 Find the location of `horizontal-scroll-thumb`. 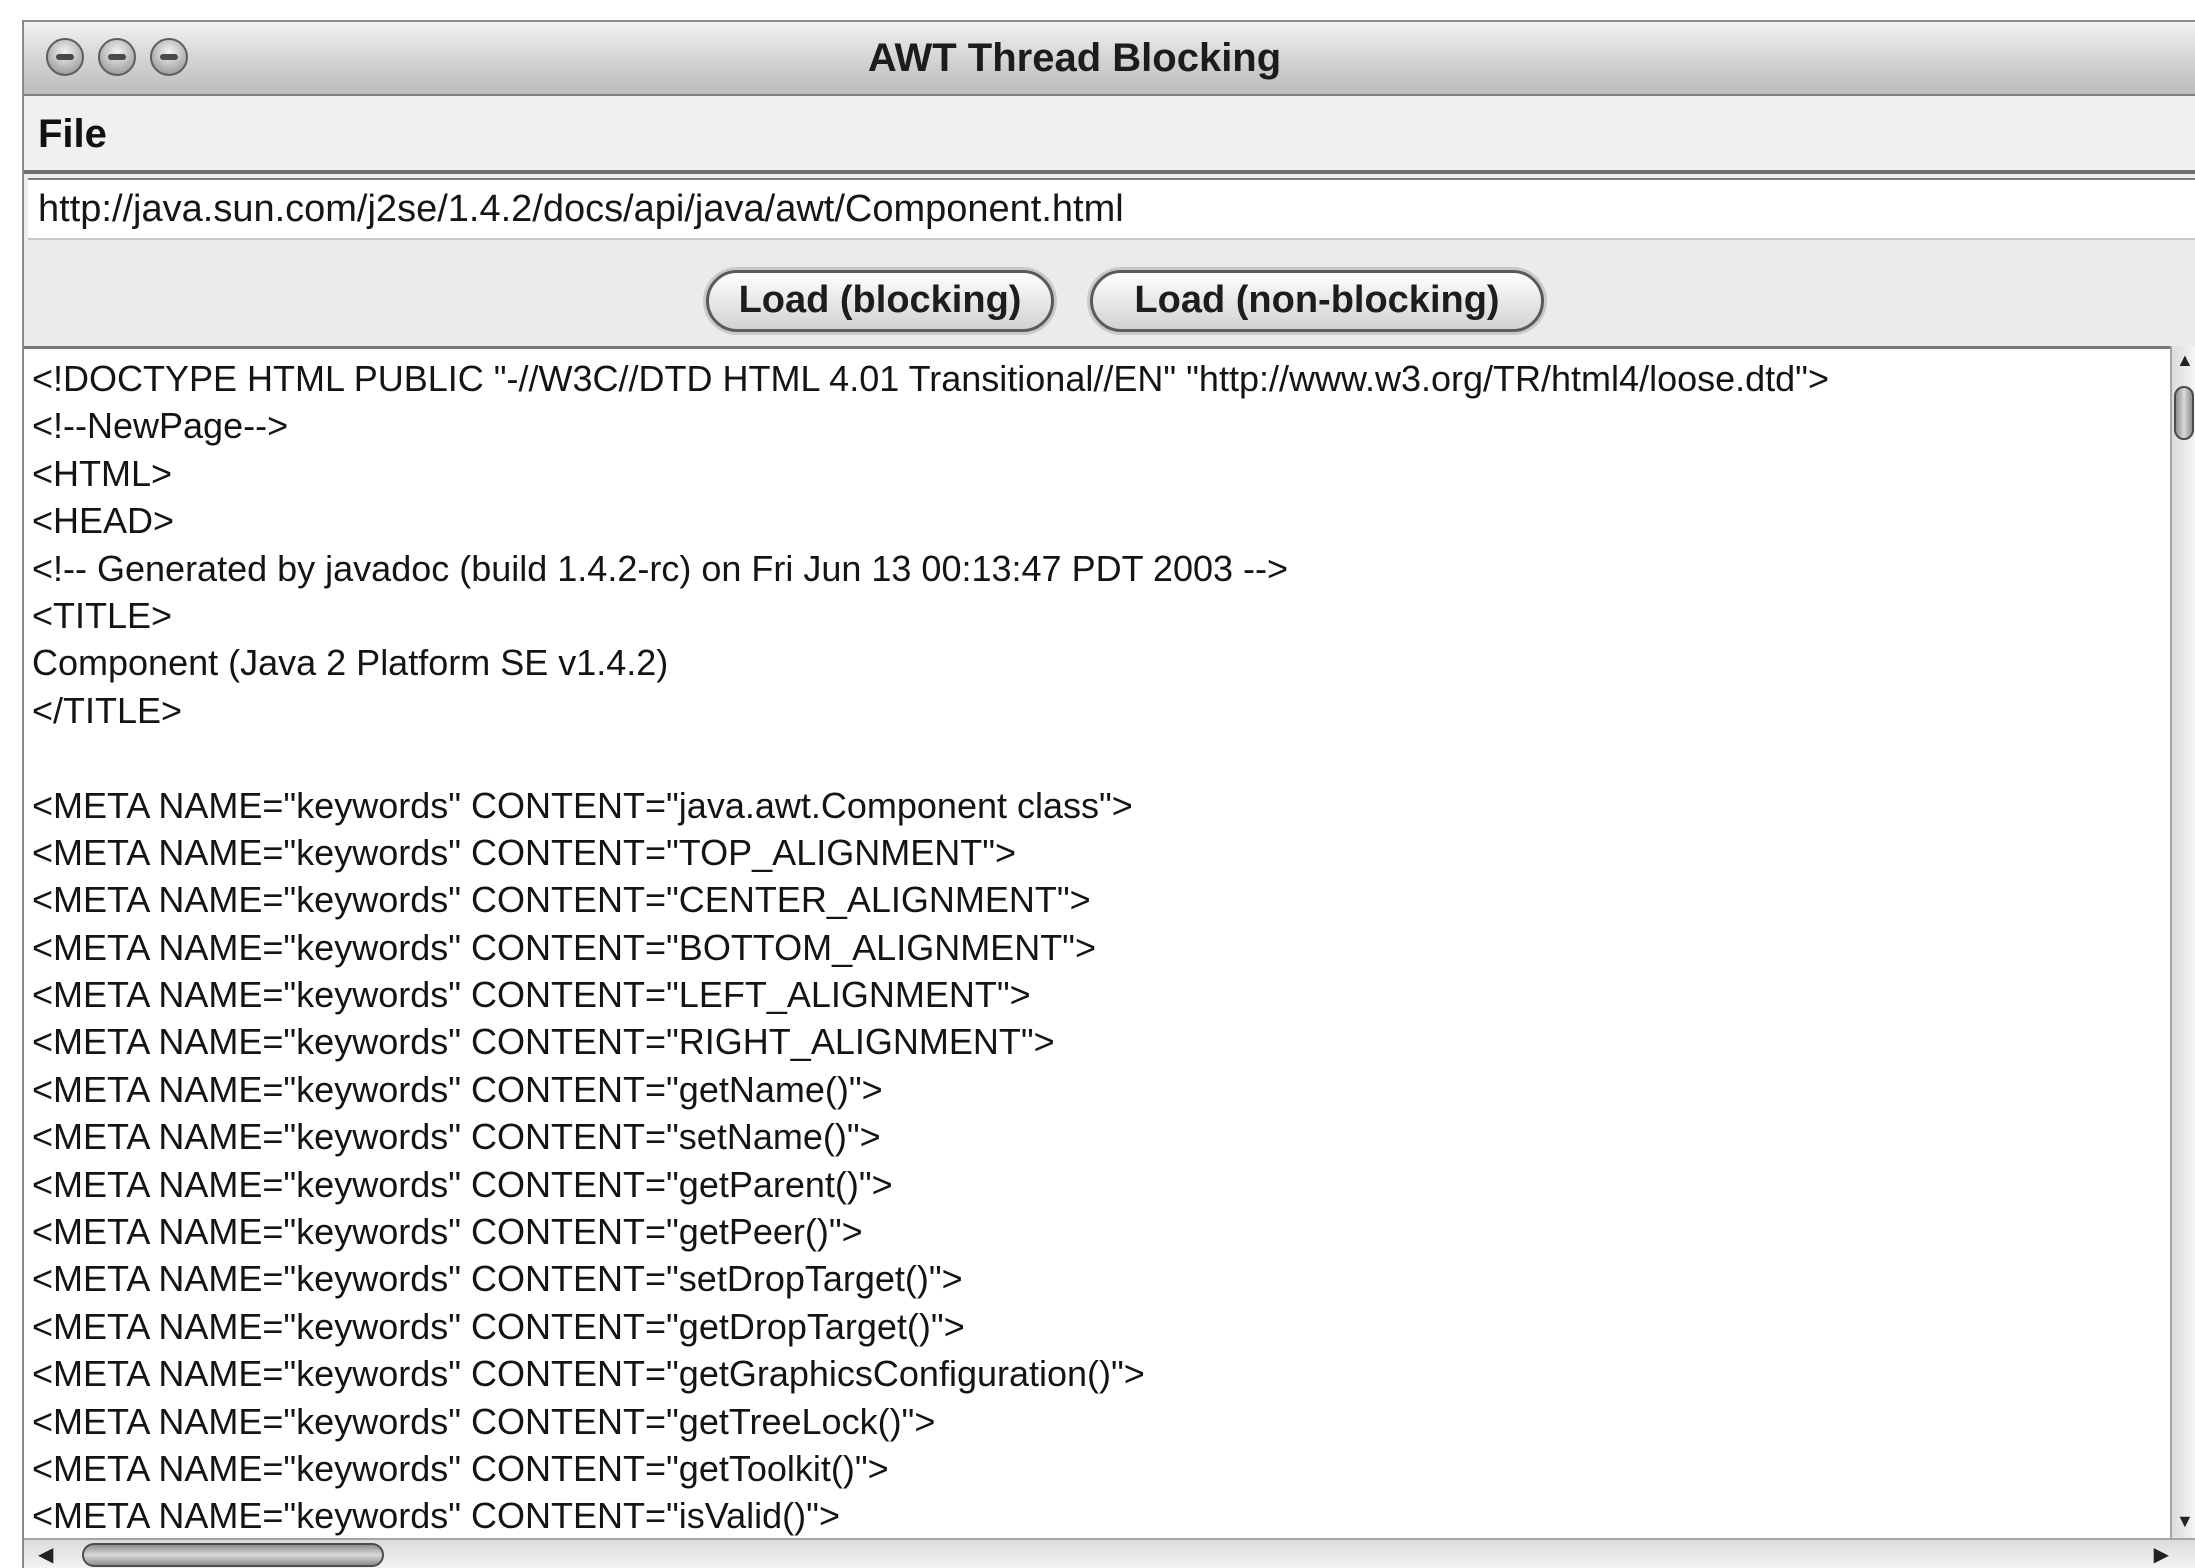

horizontal-scroll-thumb is located at coordinates (233, 1555).